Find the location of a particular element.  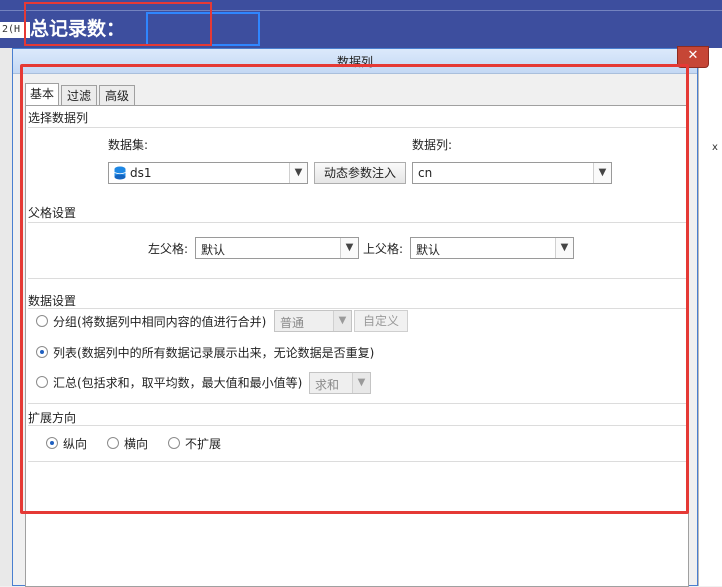

right-grid-marker: x is located at coordinates (715, 147).